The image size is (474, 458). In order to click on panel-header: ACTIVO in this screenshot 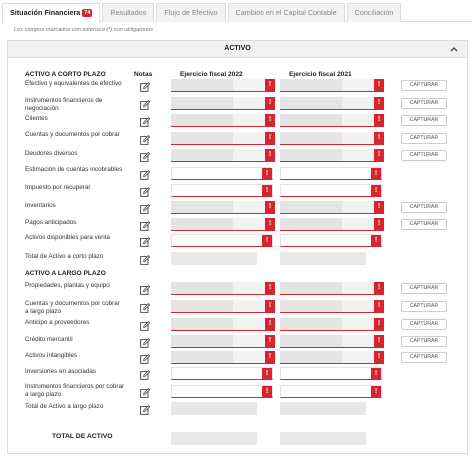, I will do `click(237, 49)`.